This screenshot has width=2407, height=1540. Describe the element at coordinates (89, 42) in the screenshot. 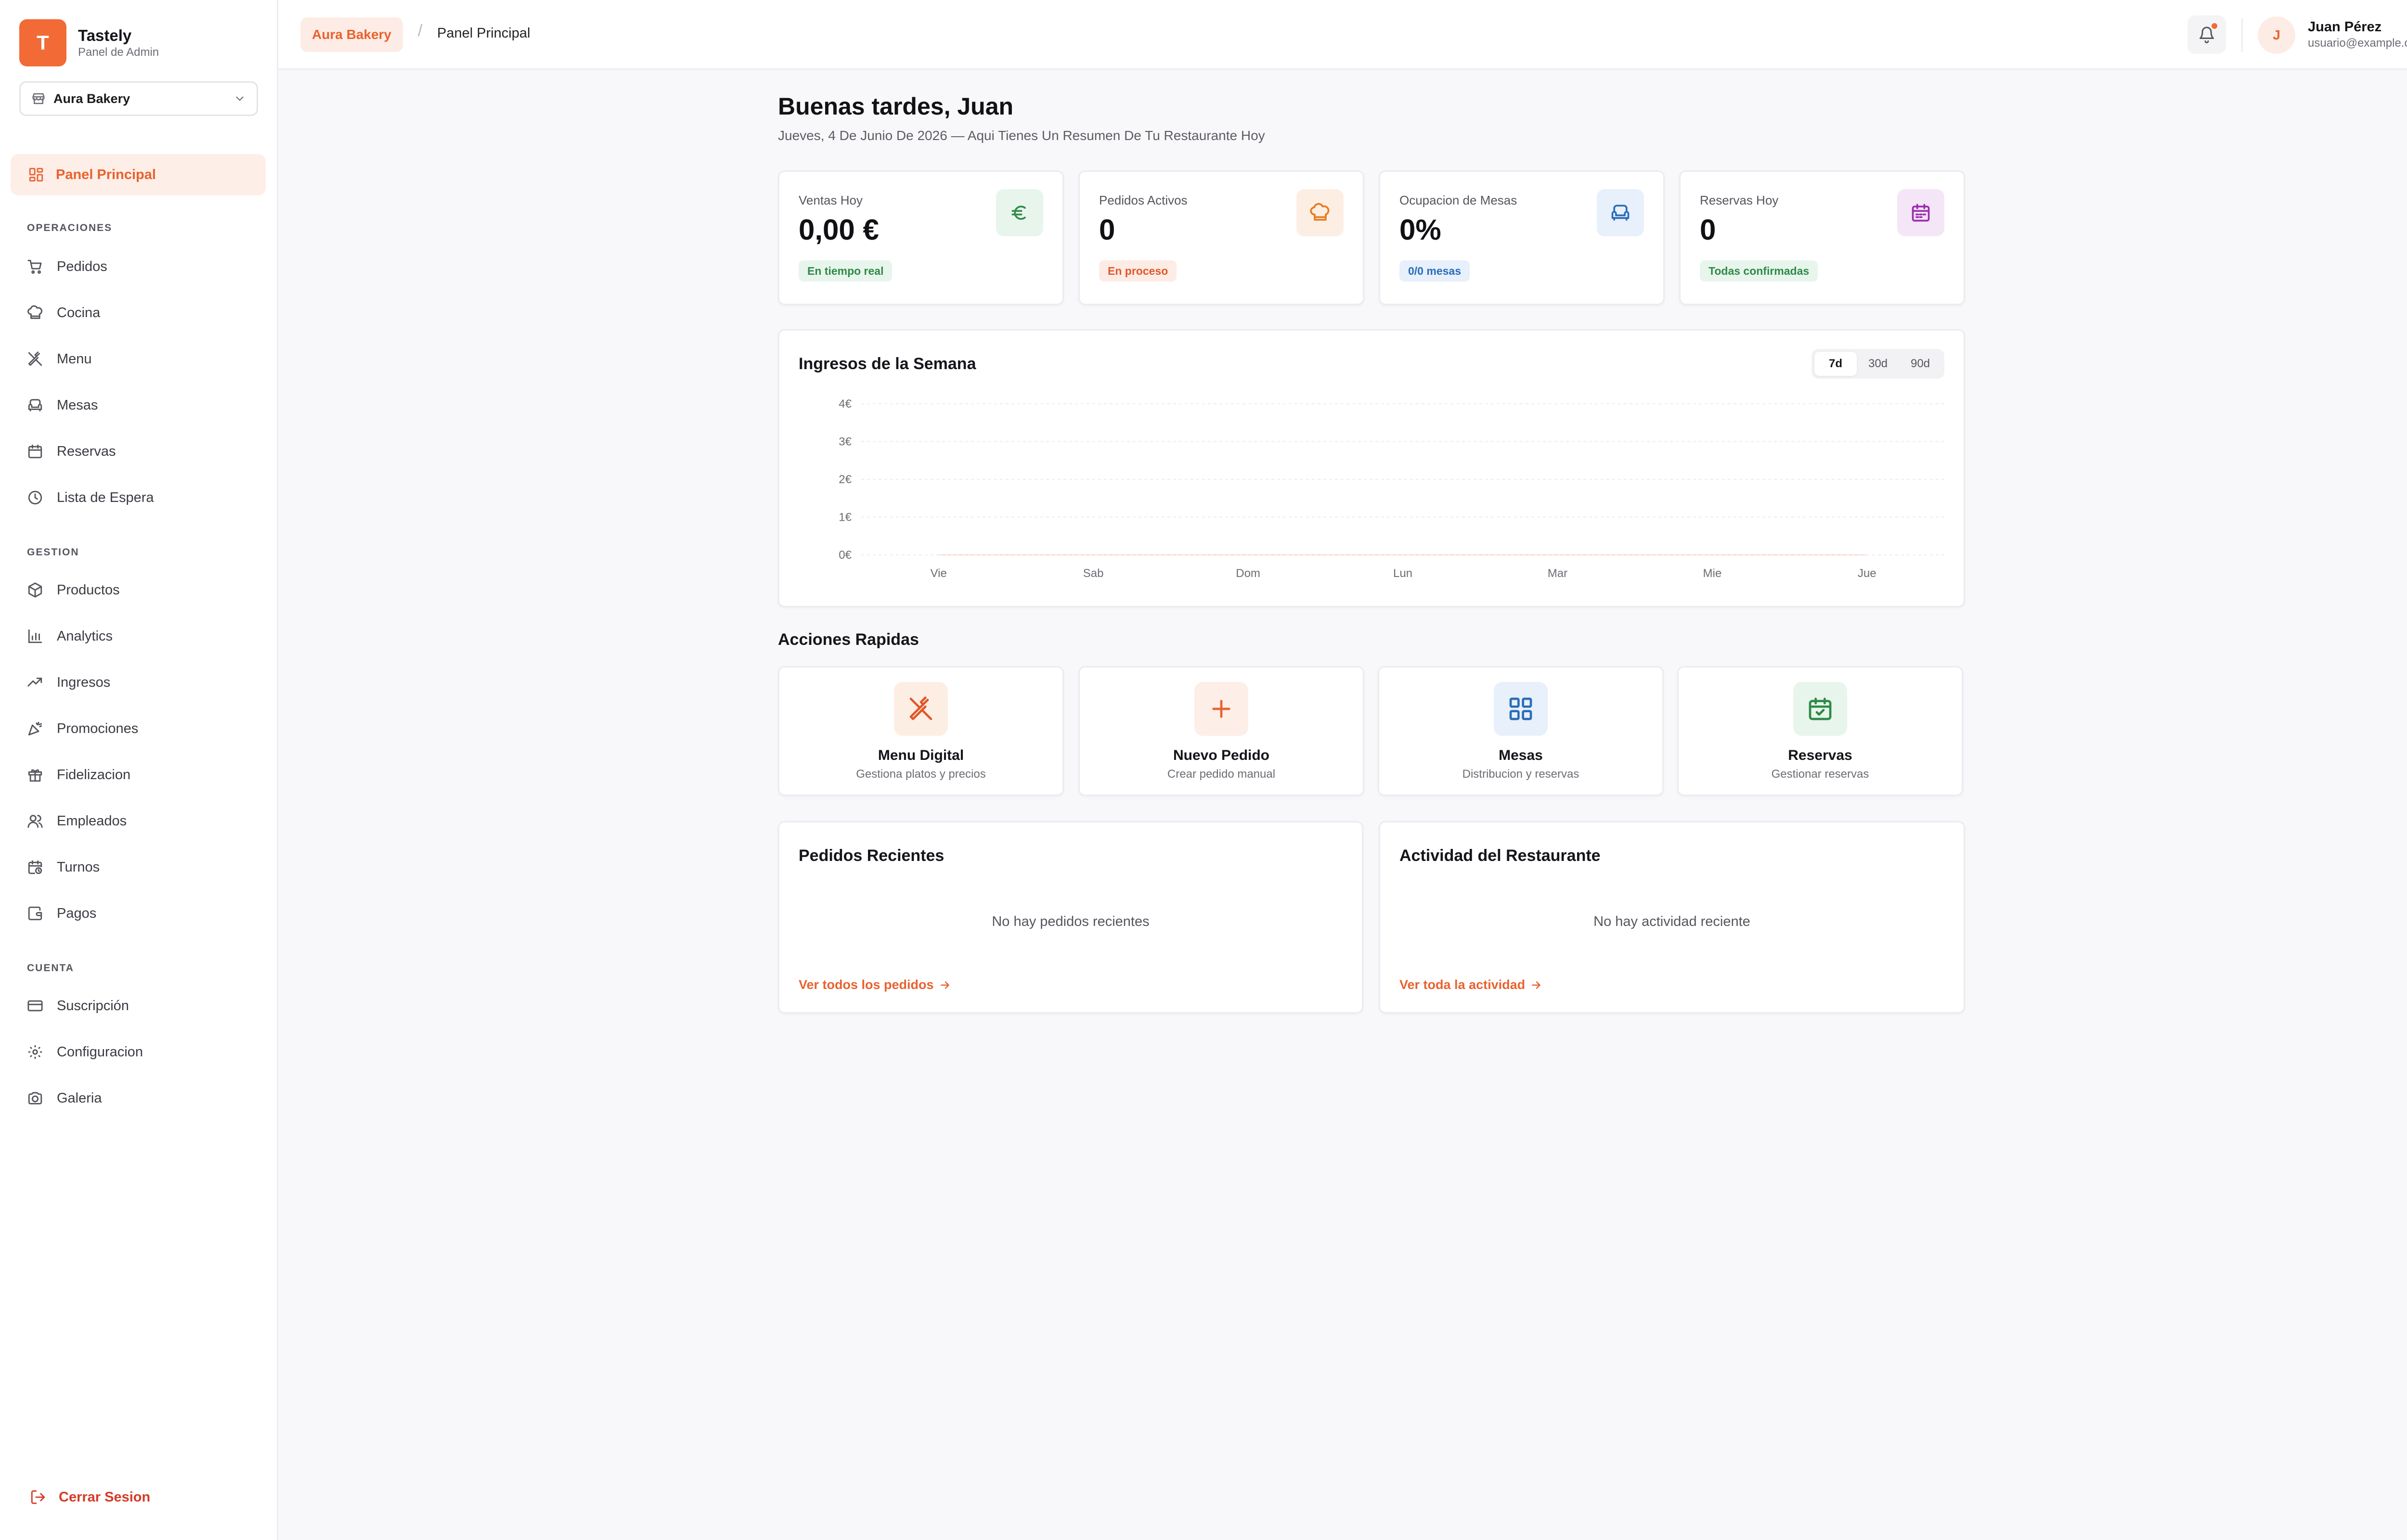

I see `brand: T Tastely Panel de Admin` at that location.